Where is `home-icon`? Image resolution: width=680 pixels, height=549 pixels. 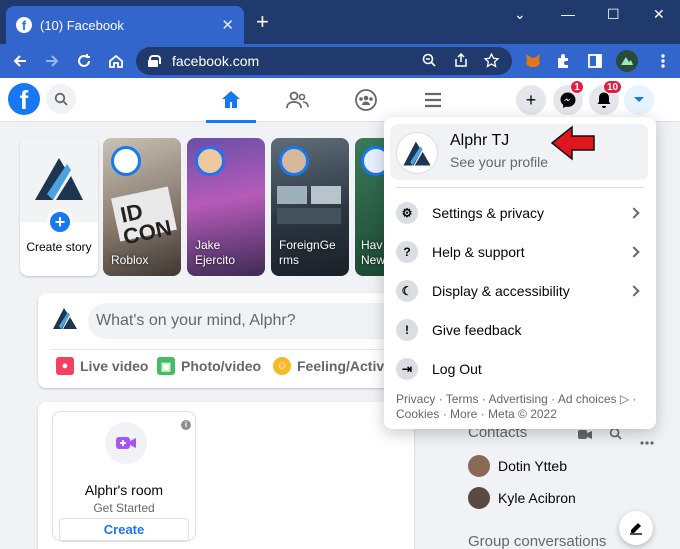
home-icon is located at coordinates (116, 61).